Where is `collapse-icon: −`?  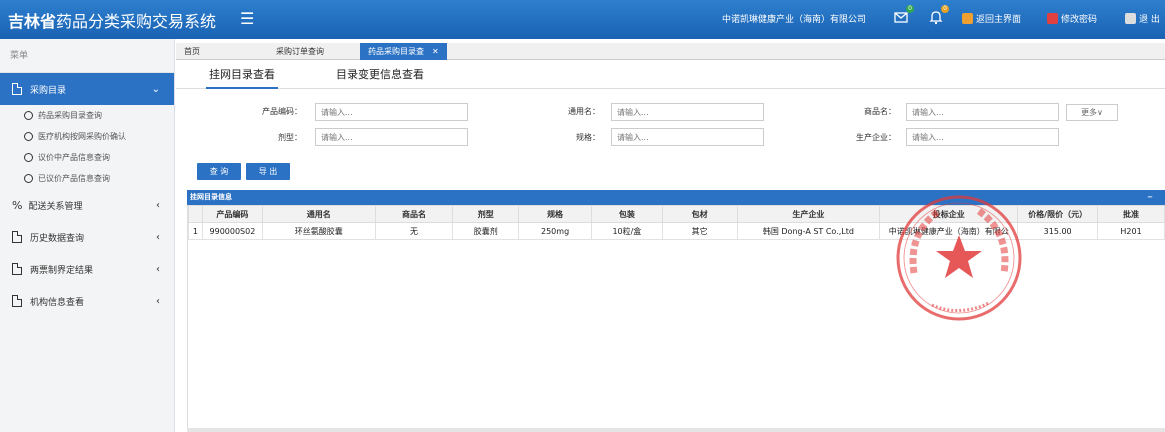
collapse-icon: − is located at coordinates (1150, 197).